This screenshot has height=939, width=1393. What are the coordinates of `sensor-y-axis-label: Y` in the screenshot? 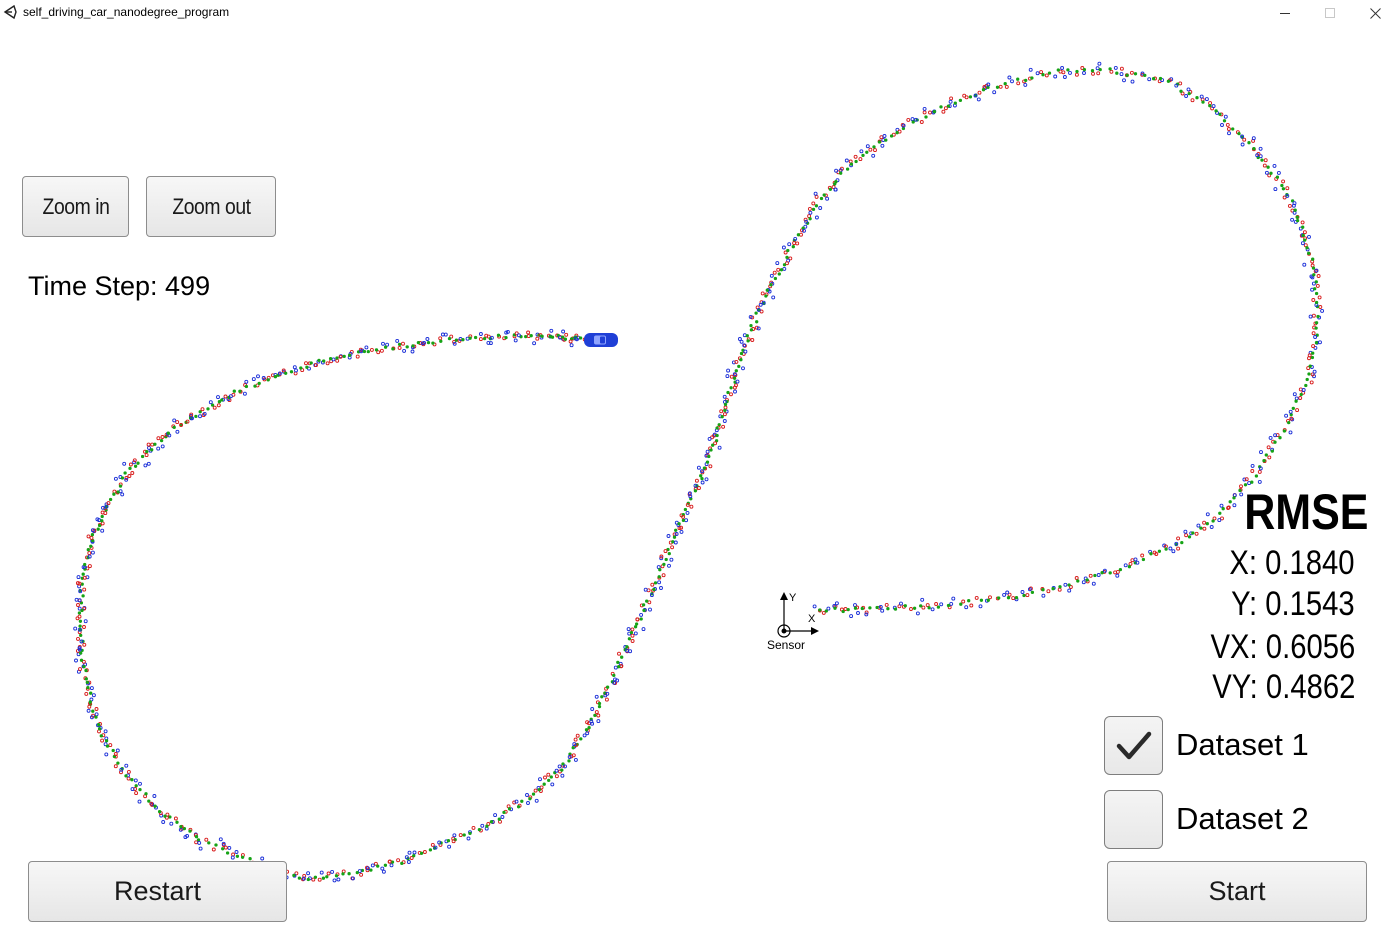 It's located at (793, 598).